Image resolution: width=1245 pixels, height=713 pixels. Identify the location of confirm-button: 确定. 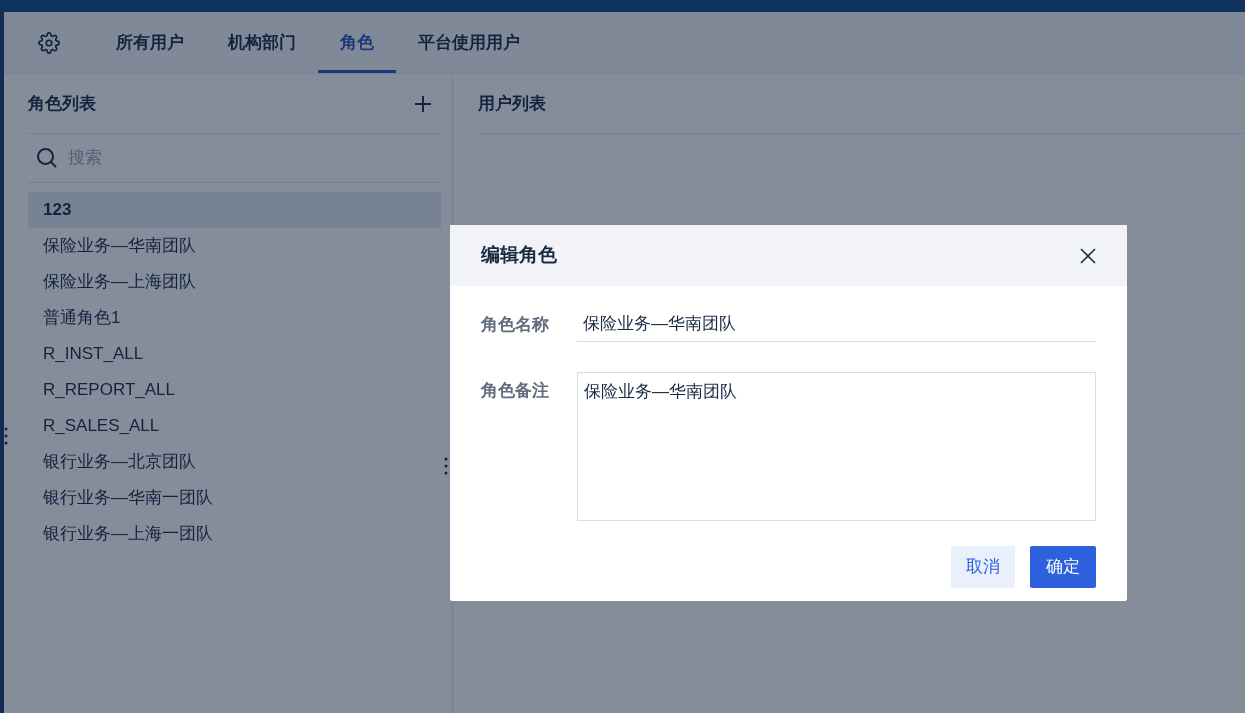
(1063, 567).